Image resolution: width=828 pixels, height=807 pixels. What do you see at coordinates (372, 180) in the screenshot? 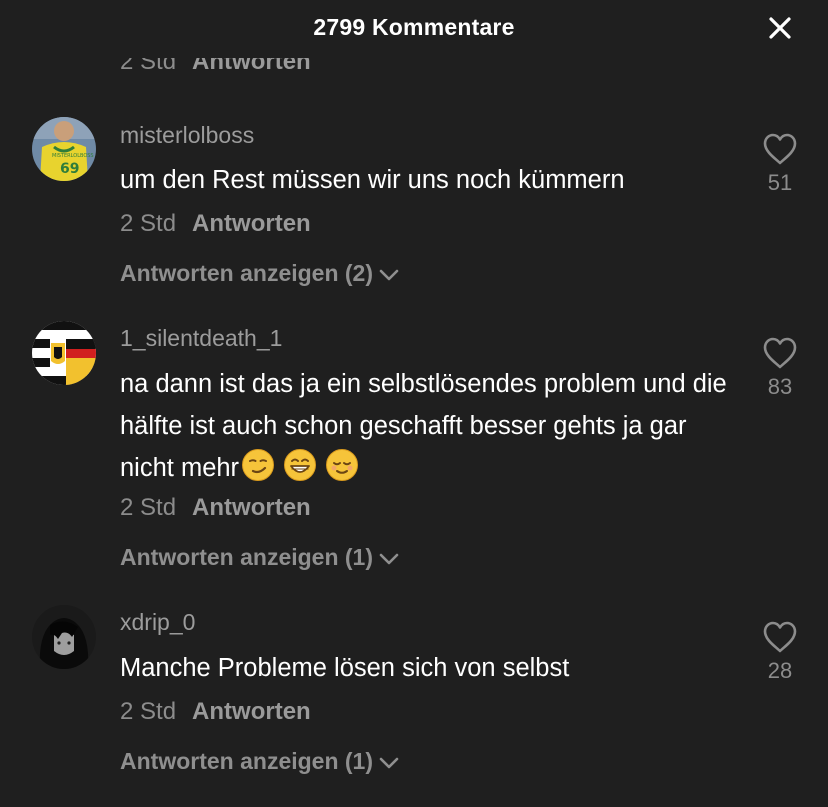
I see `comment-text: um den Rest müssen wir uns noch kümmern` at bounding box center [372, 180].